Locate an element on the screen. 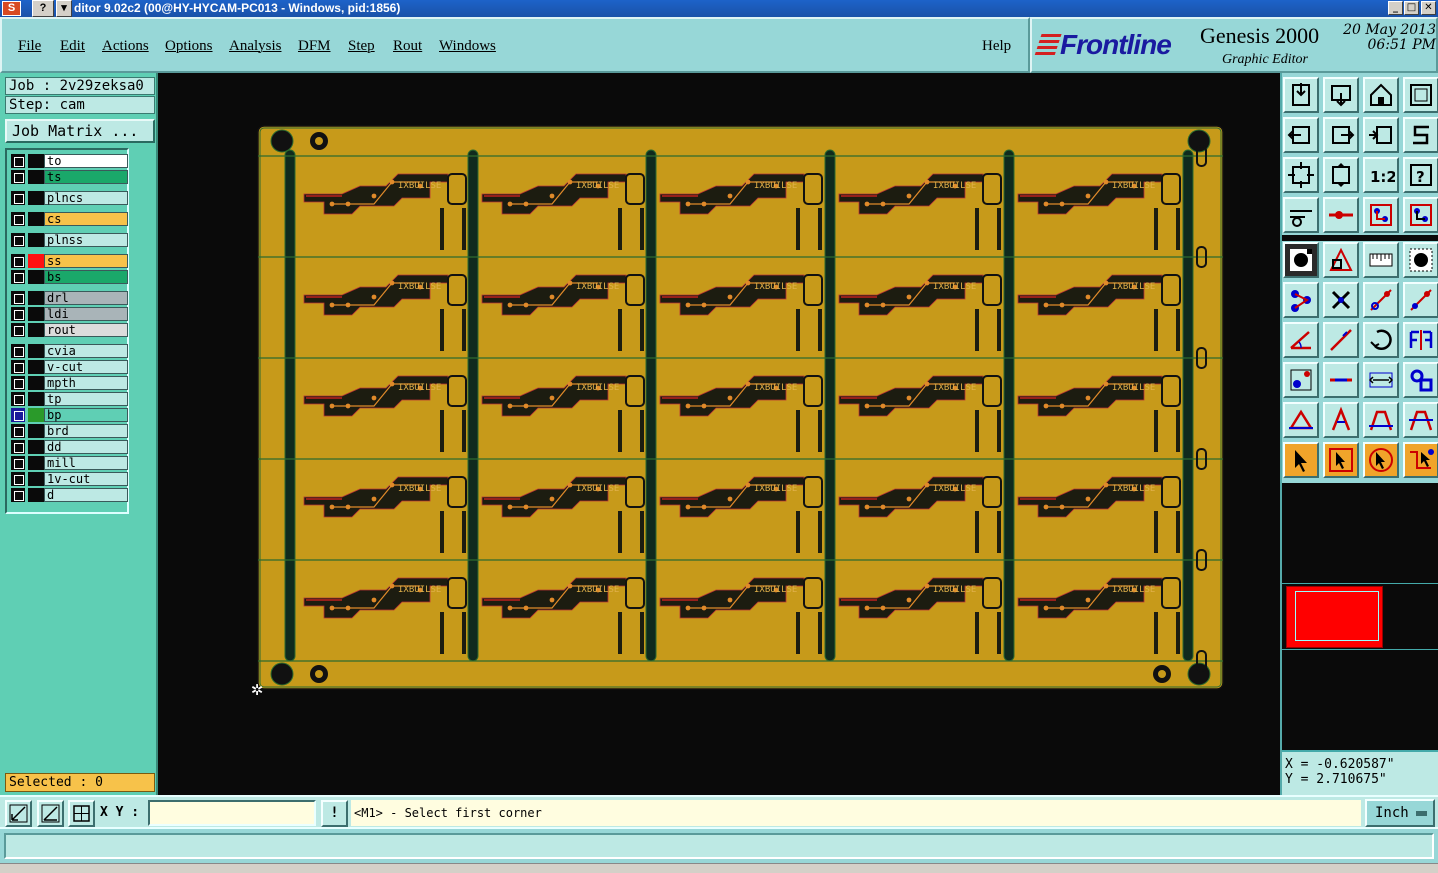  overview-view-box is located at coordinates (1334, 617).